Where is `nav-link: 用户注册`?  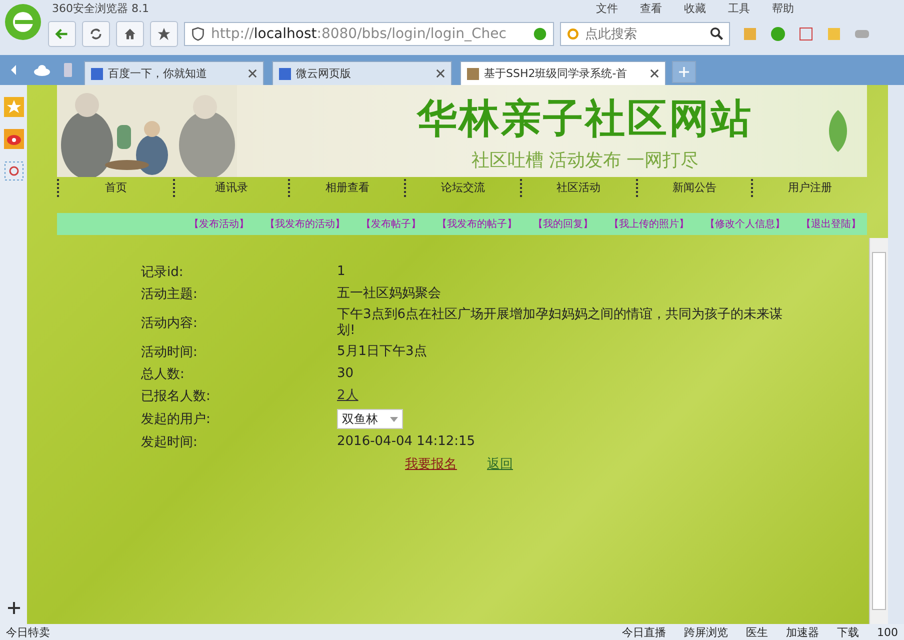 nav-link: 用户注册 is located at coordinates (809, 188).